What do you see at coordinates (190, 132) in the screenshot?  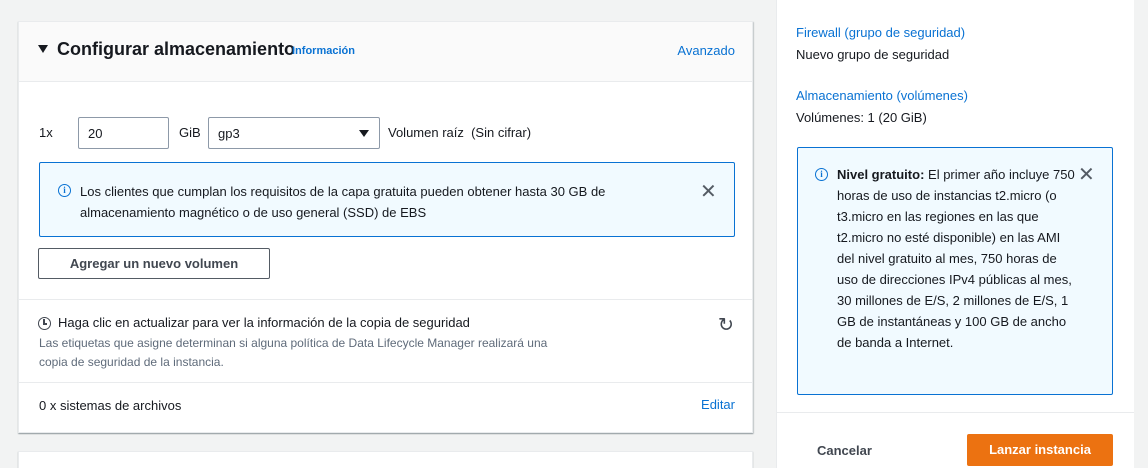 I see `volume-unit-label: GiB` at bounding box center [190, 132].